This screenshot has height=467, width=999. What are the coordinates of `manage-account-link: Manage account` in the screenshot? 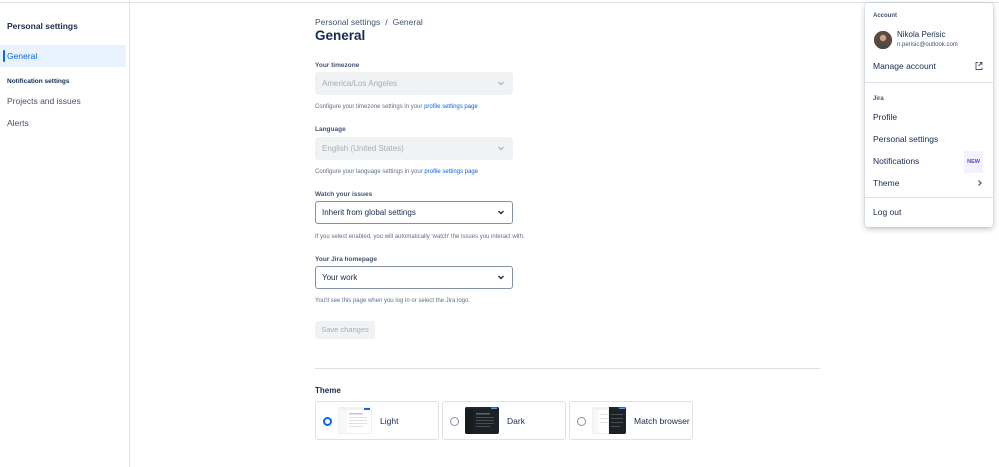 It's located at (929, 66).